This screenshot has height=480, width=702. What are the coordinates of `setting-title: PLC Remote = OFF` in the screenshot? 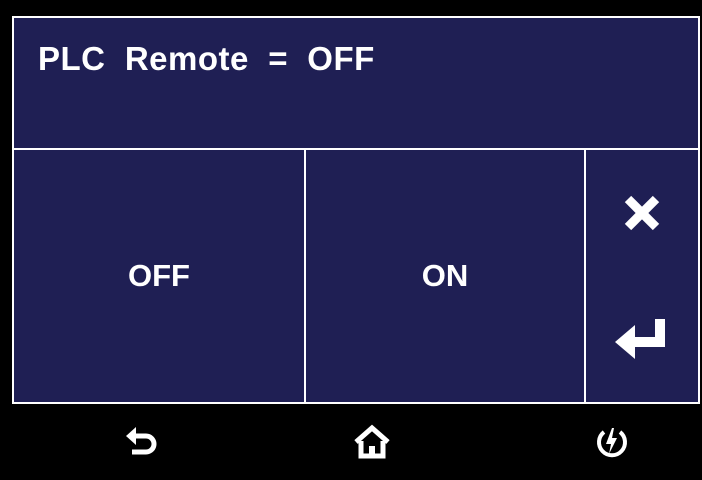 It's located at (206, 58).